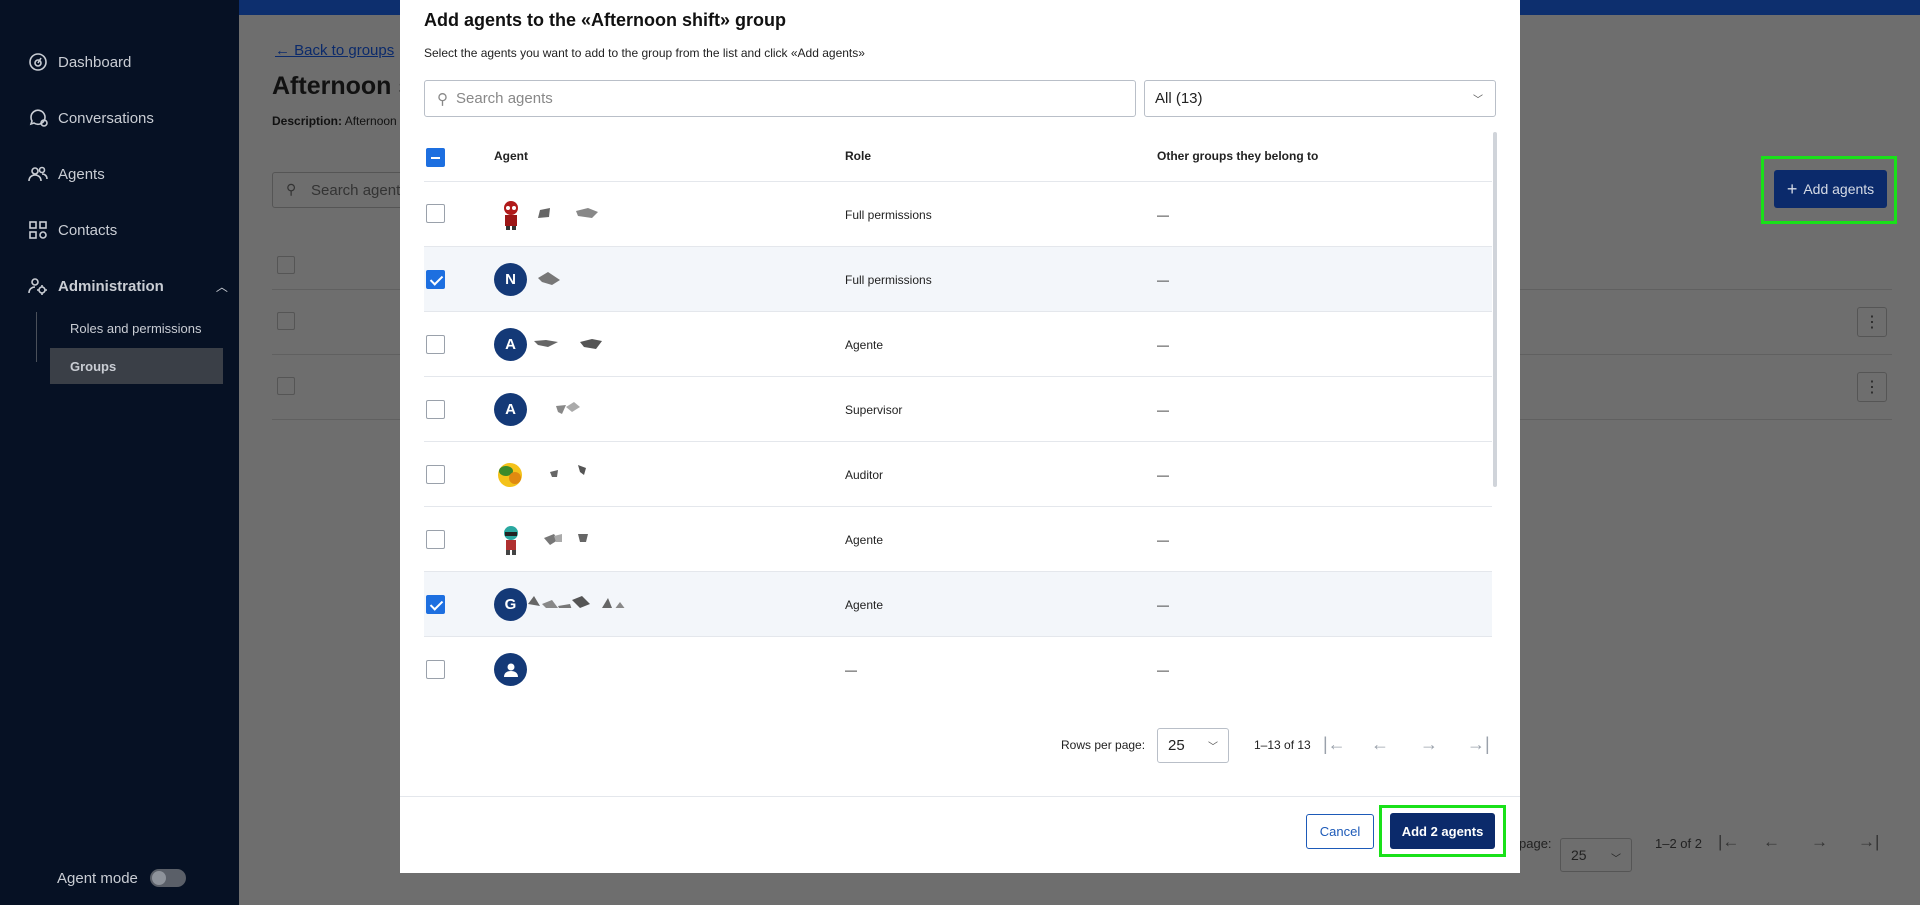 This screenshot has width=1920, height=905. Describe the element at coordinates (511, 156) in the screenshot. I see `column-agent: Agent` at that location.